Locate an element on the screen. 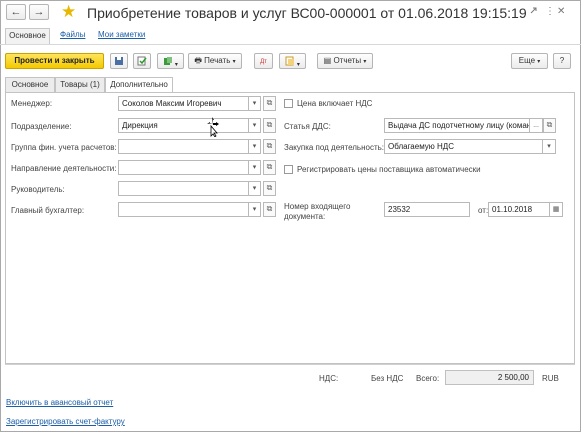  total-value: 2 500,00 is located at coordinates (489, 377).